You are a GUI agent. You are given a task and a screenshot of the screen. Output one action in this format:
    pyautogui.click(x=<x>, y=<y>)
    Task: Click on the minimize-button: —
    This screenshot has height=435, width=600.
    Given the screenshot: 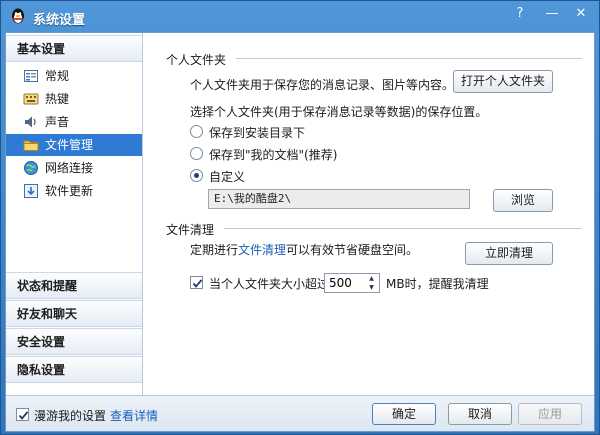 What is the action you would take?
    pyautogui.click(x=552, y=14)
    